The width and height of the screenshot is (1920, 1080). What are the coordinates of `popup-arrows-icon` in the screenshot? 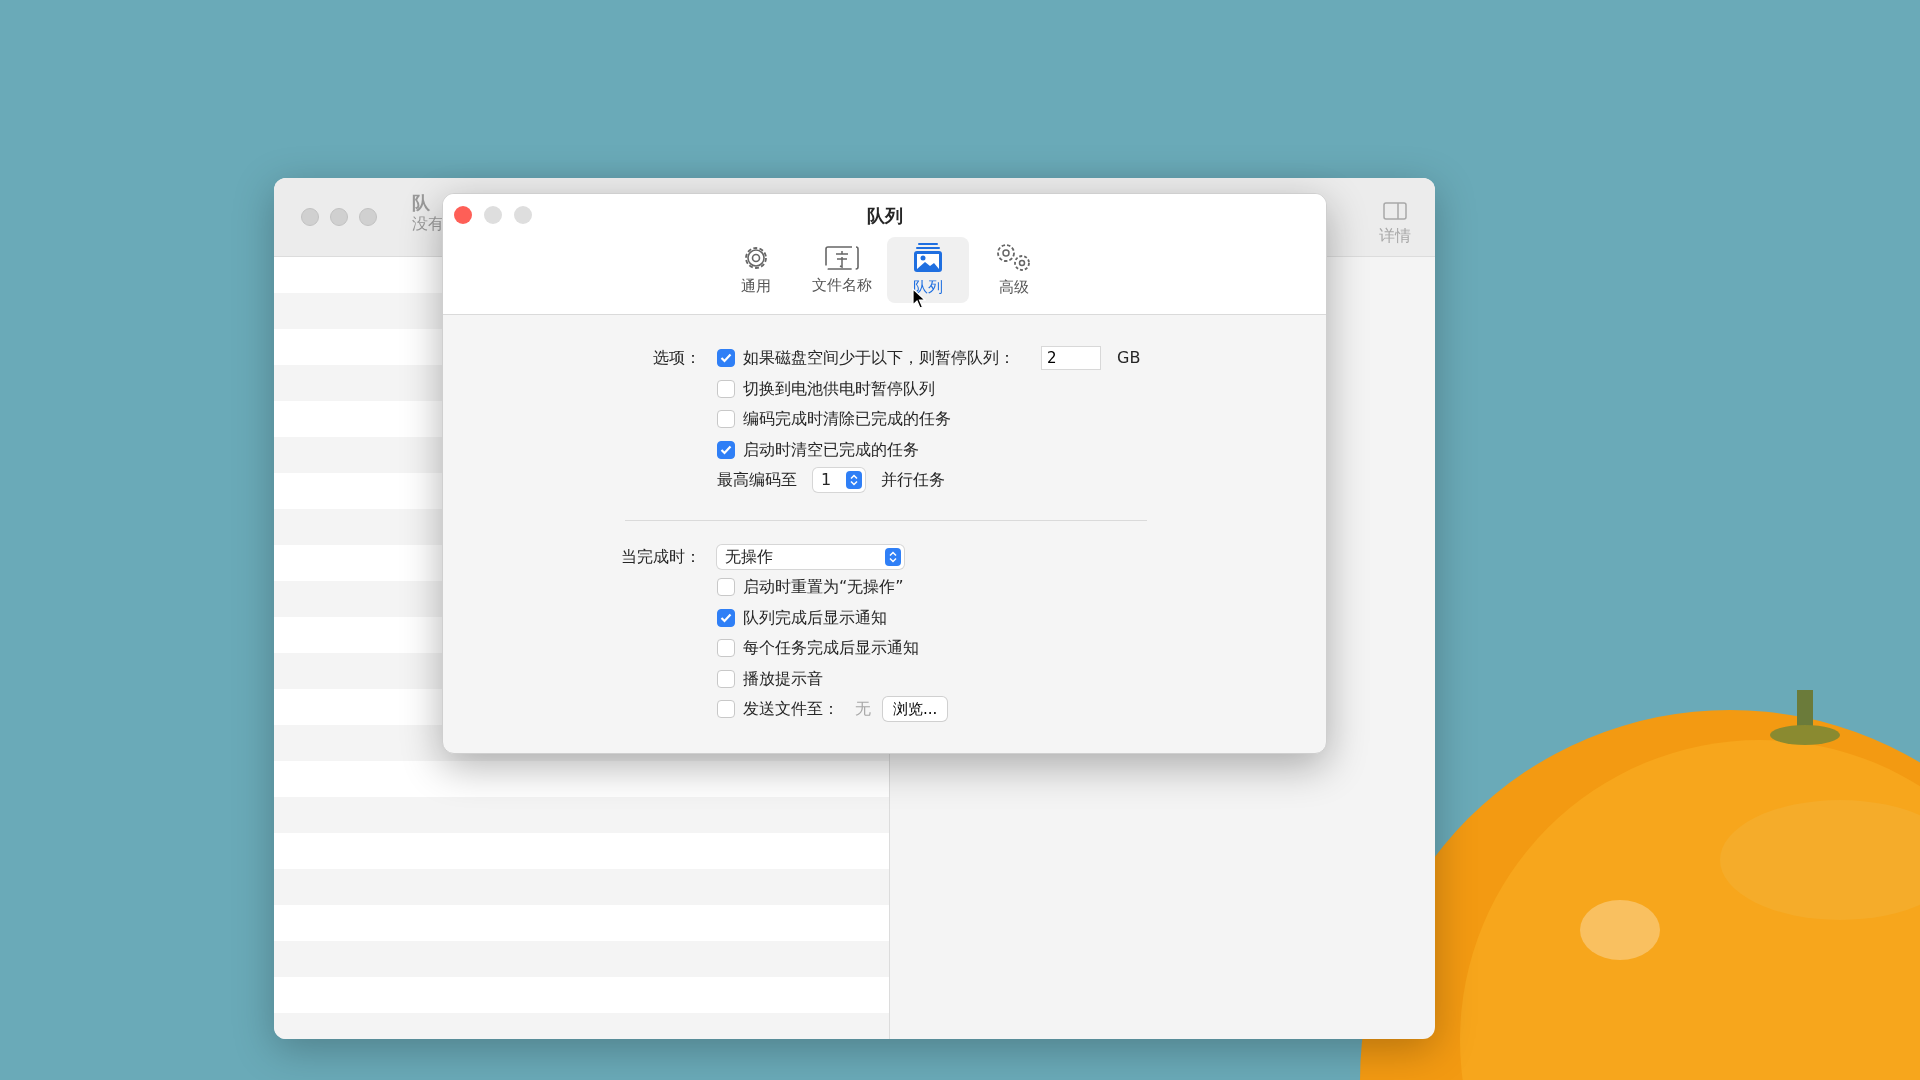 It's located at (893, 556).